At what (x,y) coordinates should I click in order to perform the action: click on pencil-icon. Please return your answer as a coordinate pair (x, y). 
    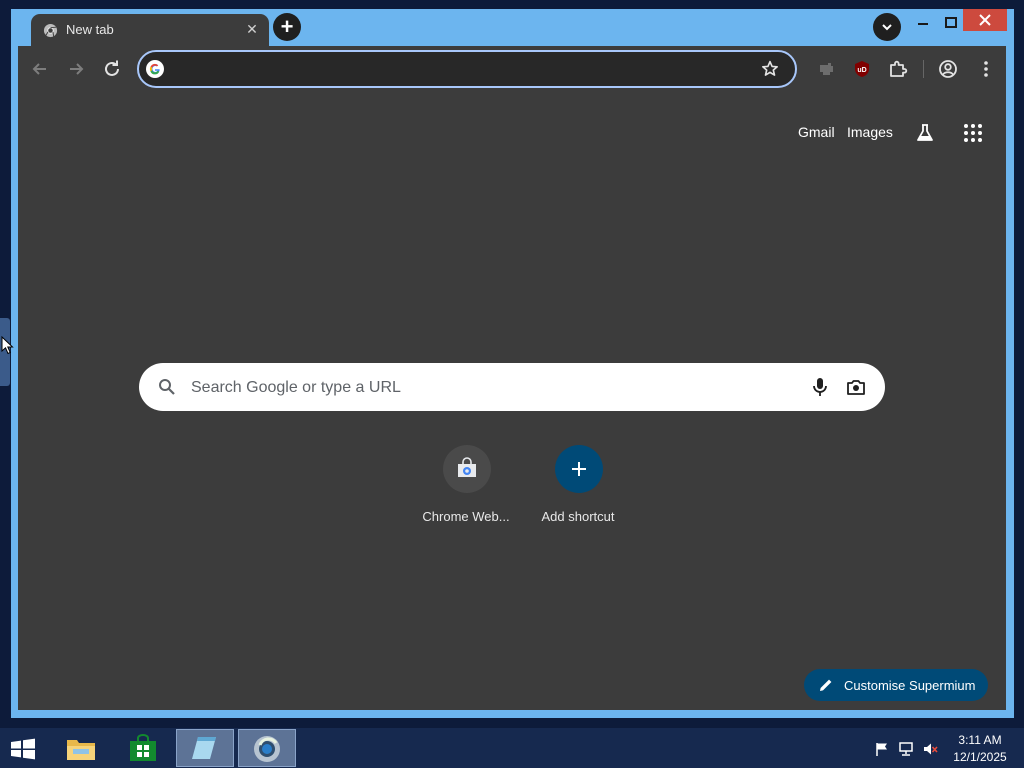
    Looking at the image, I should click on (826, 685).